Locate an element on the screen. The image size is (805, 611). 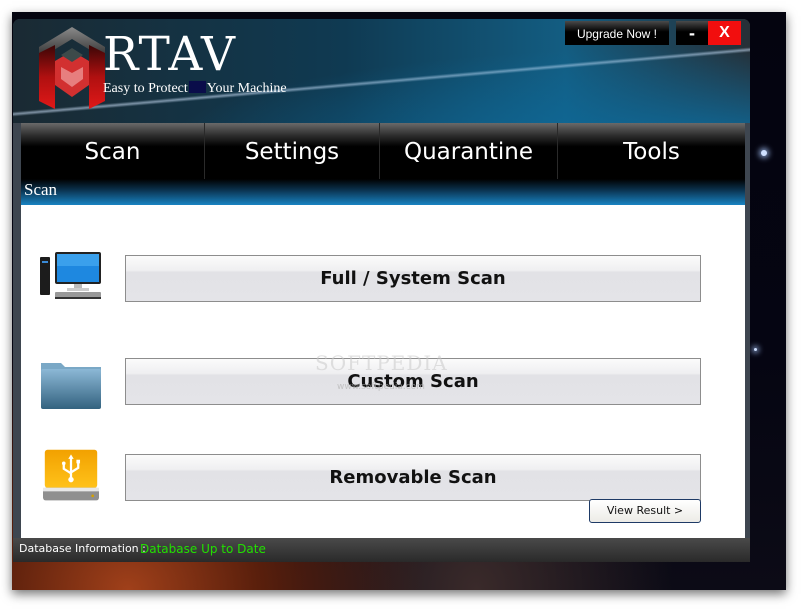
removable-scan-button: Removable Scan is located at coordinates (413, 477).